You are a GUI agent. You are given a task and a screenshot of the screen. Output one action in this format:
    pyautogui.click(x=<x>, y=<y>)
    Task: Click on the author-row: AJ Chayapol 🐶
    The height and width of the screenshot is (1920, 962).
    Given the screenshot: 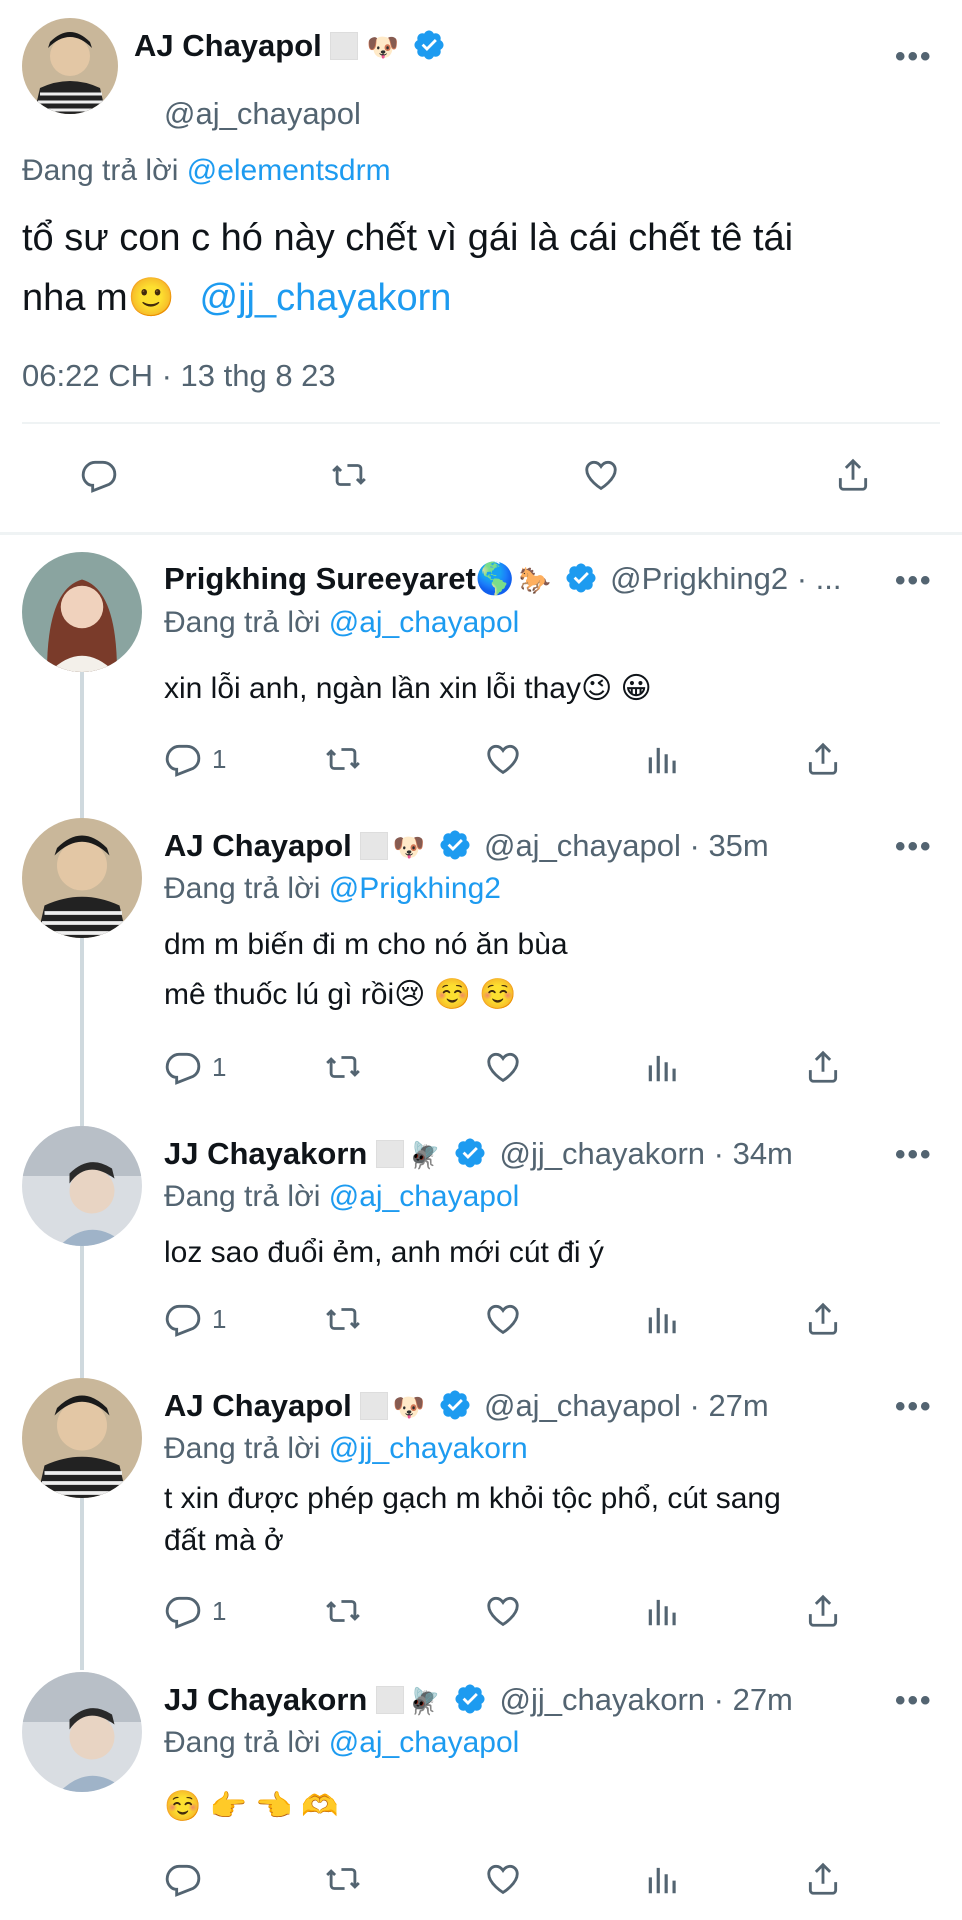 What is the action you would take?
    pyautogui.click(x=290, y=46)
    